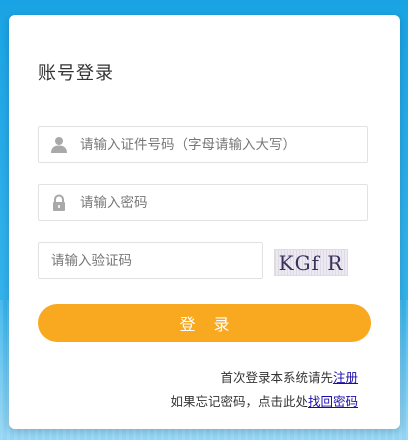 Image resolution: width=408 pixels, height=440 pixels. I want to click on password-field-container, so click(203, 202).